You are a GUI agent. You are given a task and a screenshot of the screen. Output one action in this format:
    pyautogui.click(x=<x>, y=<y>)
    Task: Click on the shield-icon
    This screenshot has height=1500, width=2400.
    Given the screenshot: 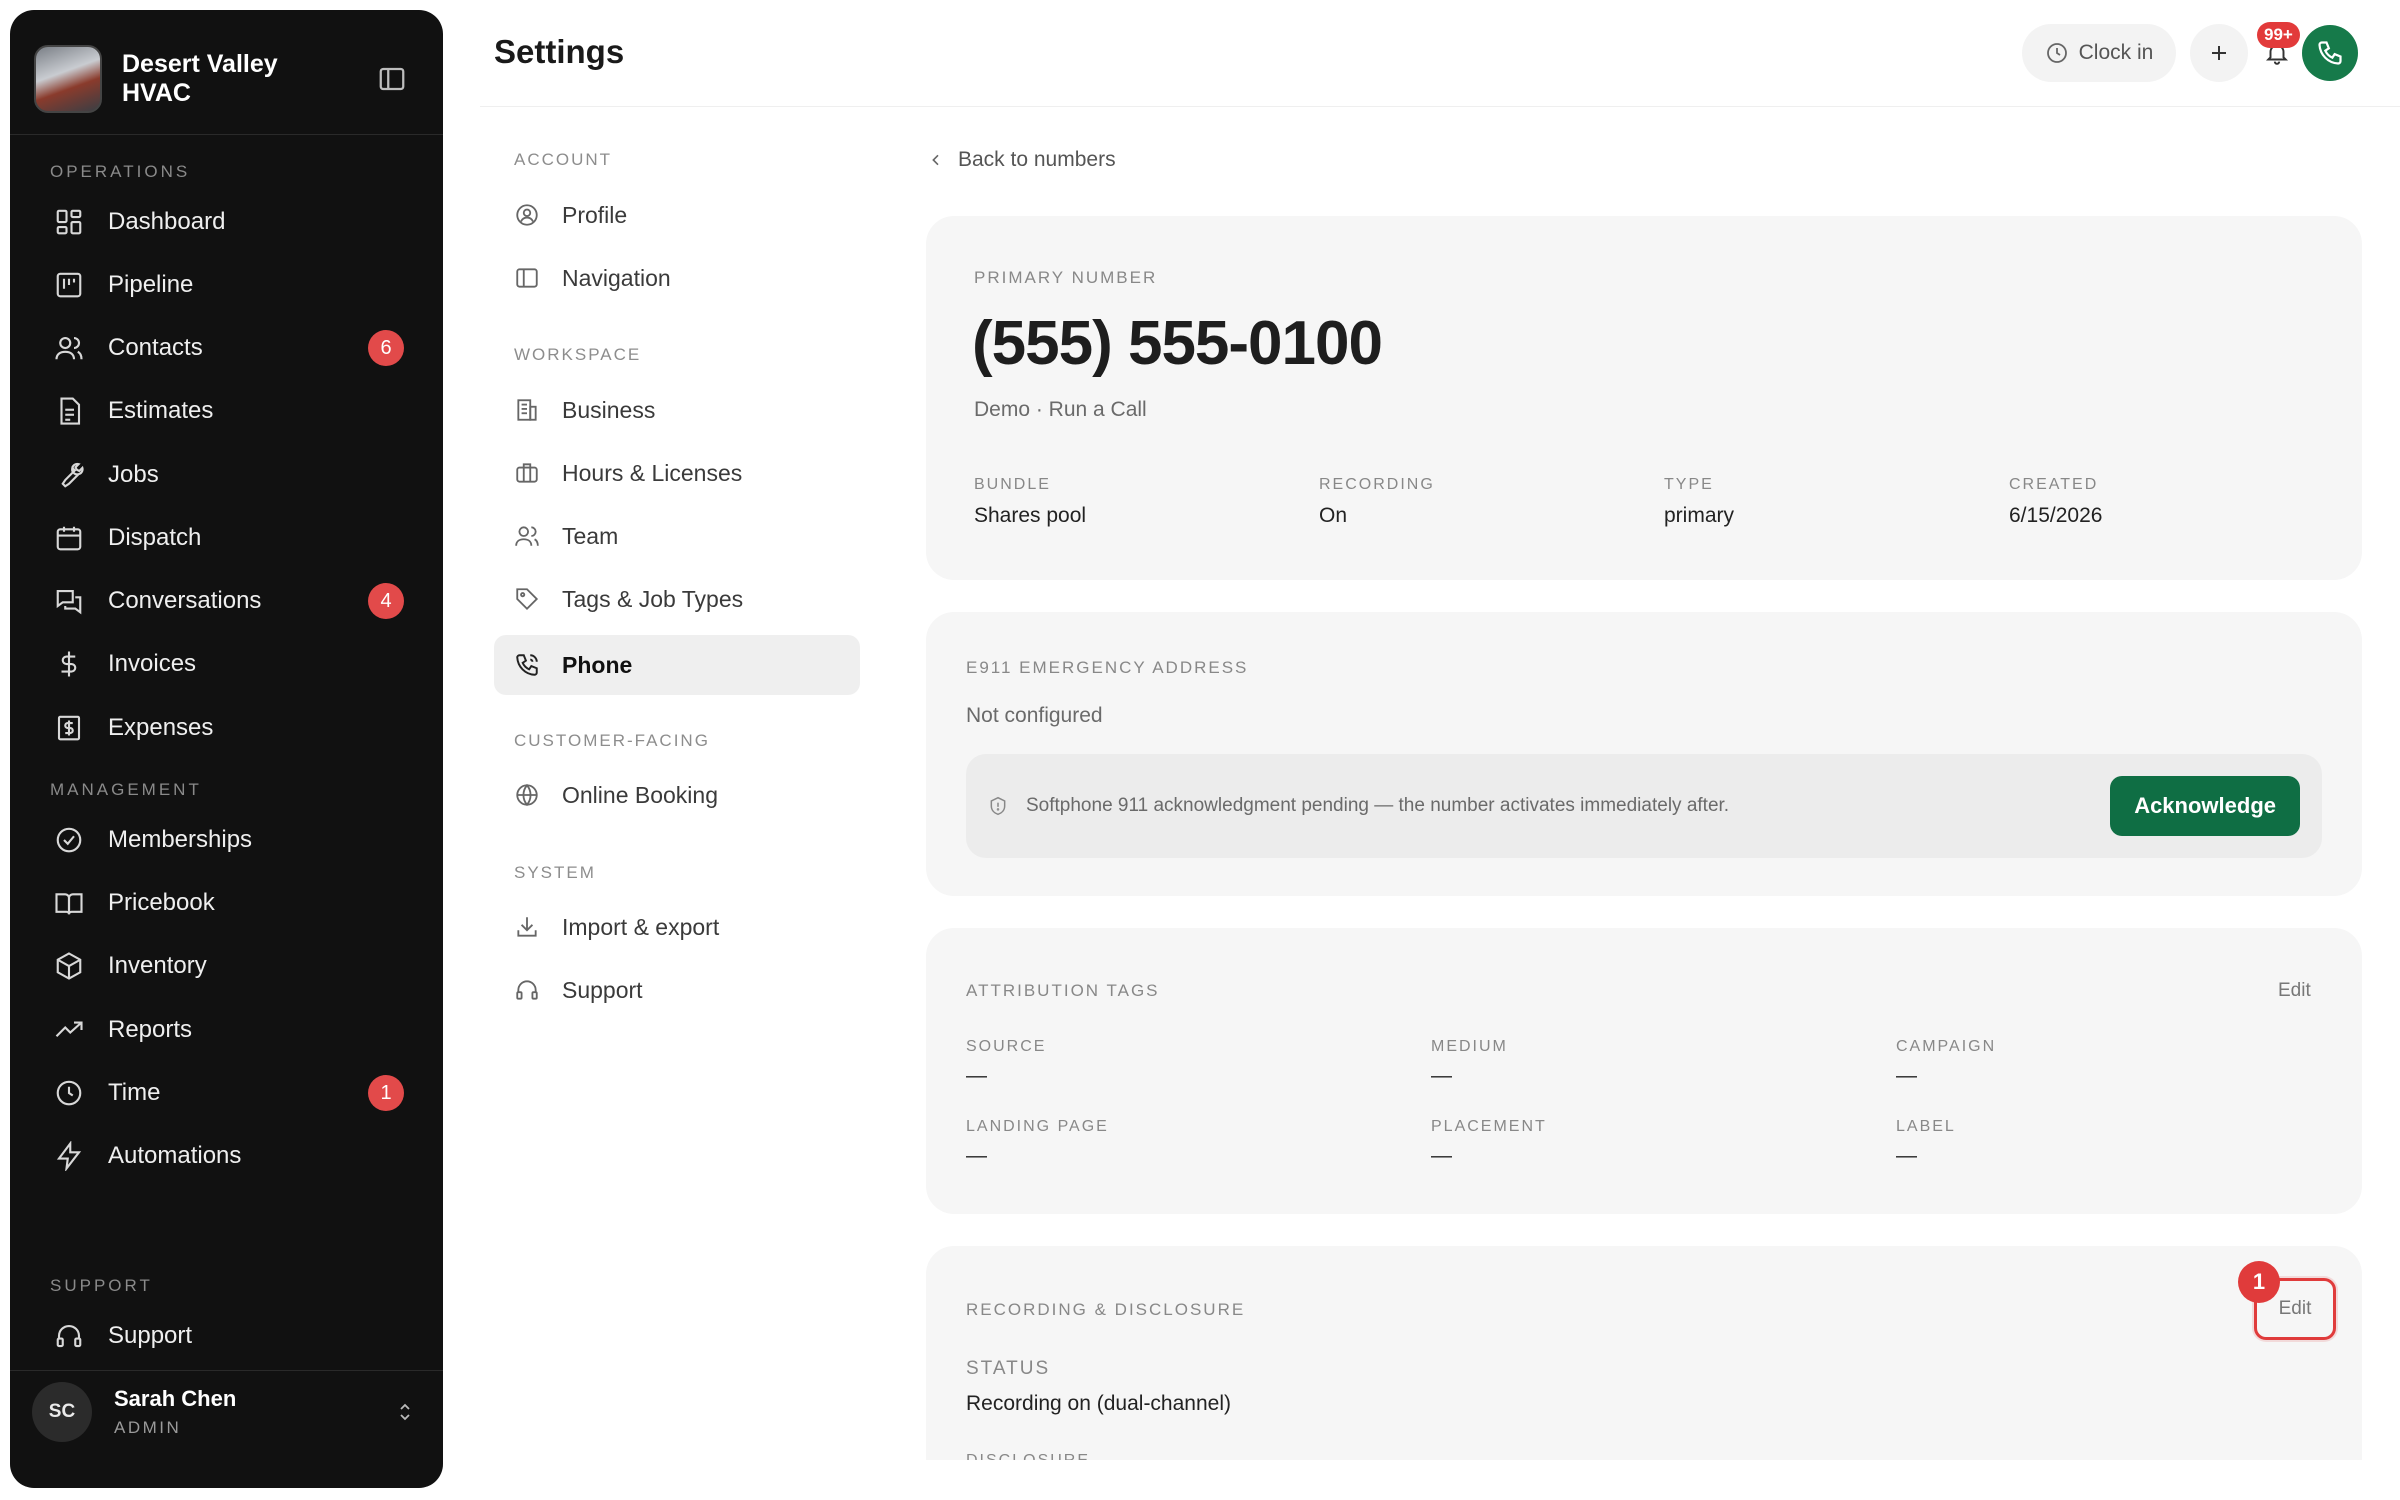 What is the action you would take?
    pyautogui.click(x=998, y=806)
    